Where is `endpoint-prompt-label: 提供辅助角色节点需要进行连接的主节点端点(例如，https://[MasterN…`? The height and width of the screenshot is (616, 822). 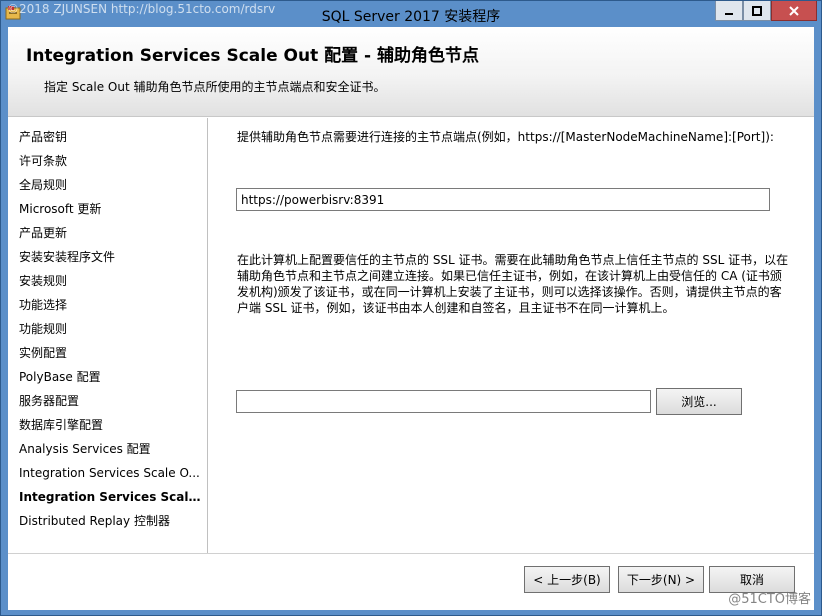 endpoint-prompt-label: 提供辅助角色节点需要进行连接的主节点端点(例如，https://[MasterN… is located at coordinates (505, 137).